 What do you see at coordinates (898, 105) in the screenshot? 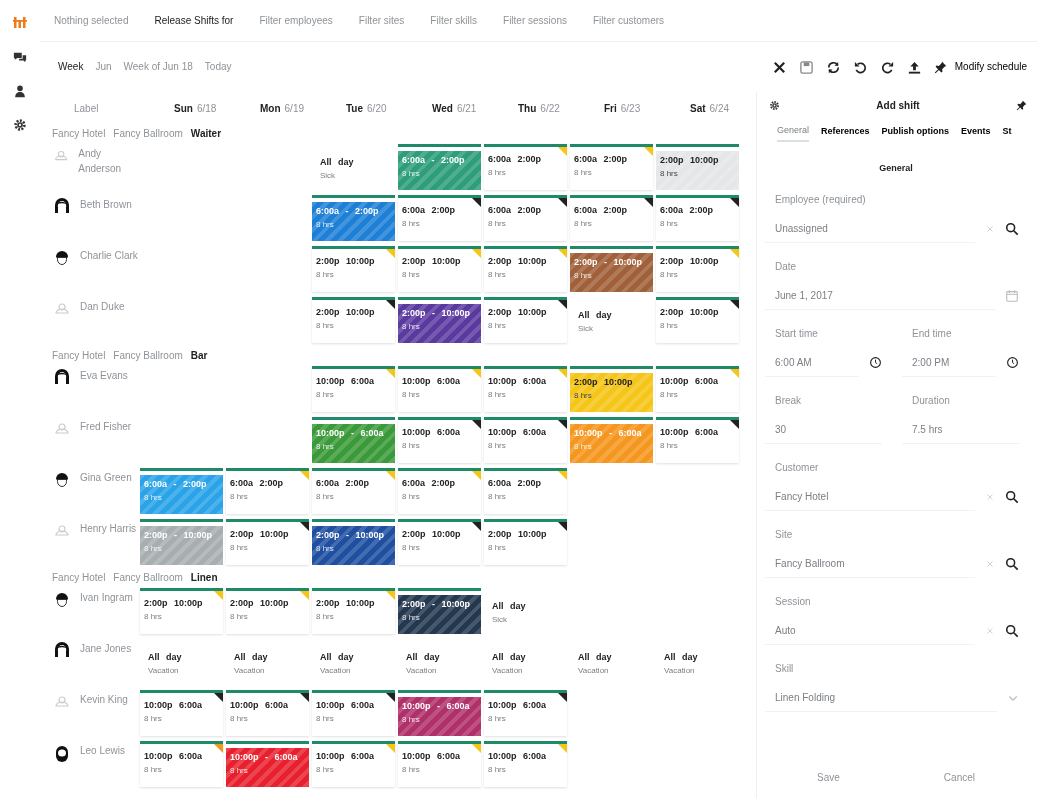
I see `panel-title: Add shift` at bounding box center [898, 105].